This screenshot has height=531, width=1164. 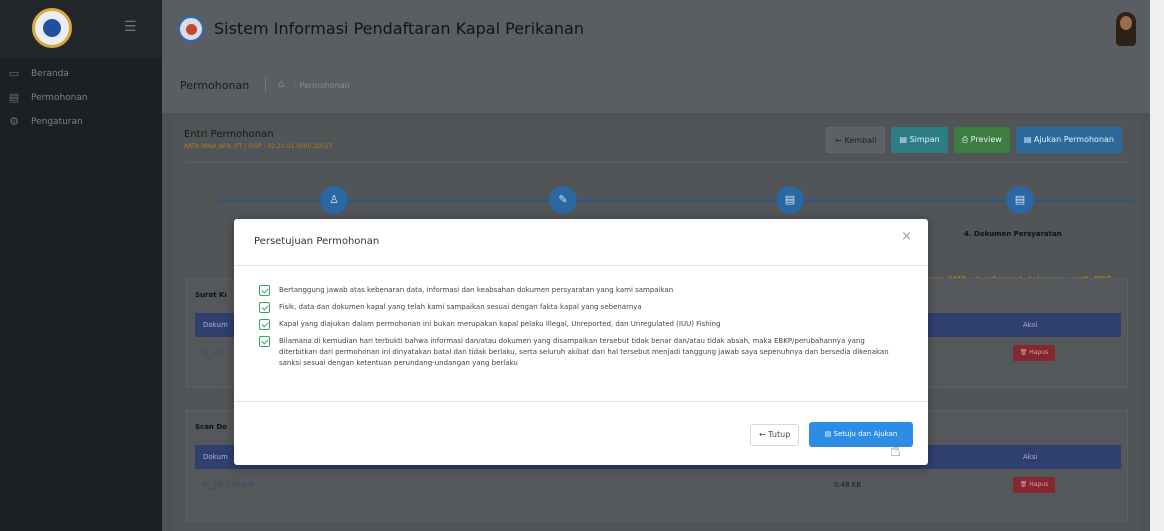 I want to click on sidebar-item-label: Permohonan, so click(x=59, y=98).